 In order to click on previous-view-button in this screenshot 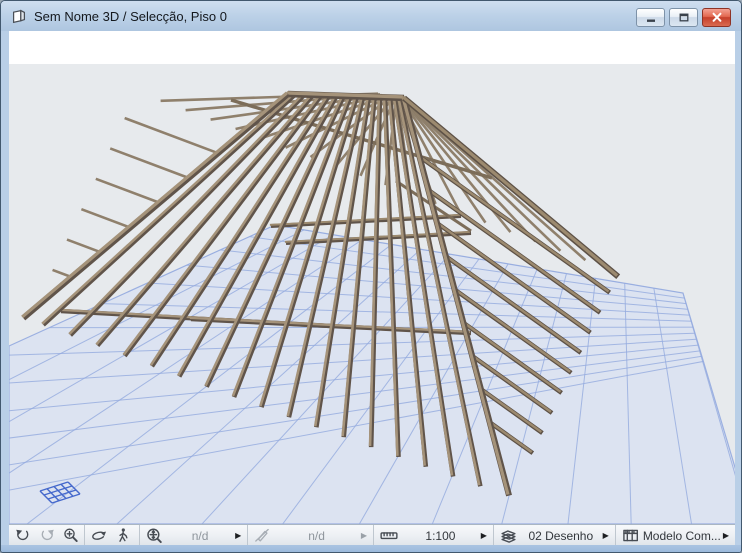, I will do `click(23, 535)`.